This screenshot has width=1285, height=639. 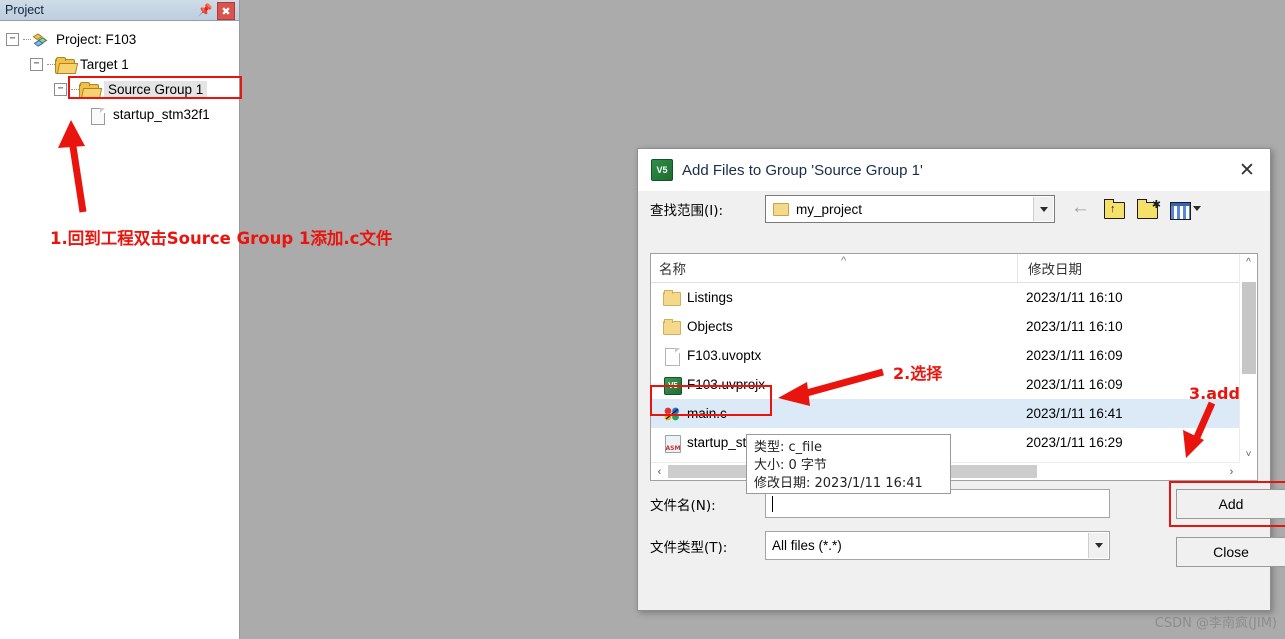 What do you see at coordinates (724, 355) in the screenshot?
I see `file-name: F103.uvoptx` at bounding box center [724, 355].